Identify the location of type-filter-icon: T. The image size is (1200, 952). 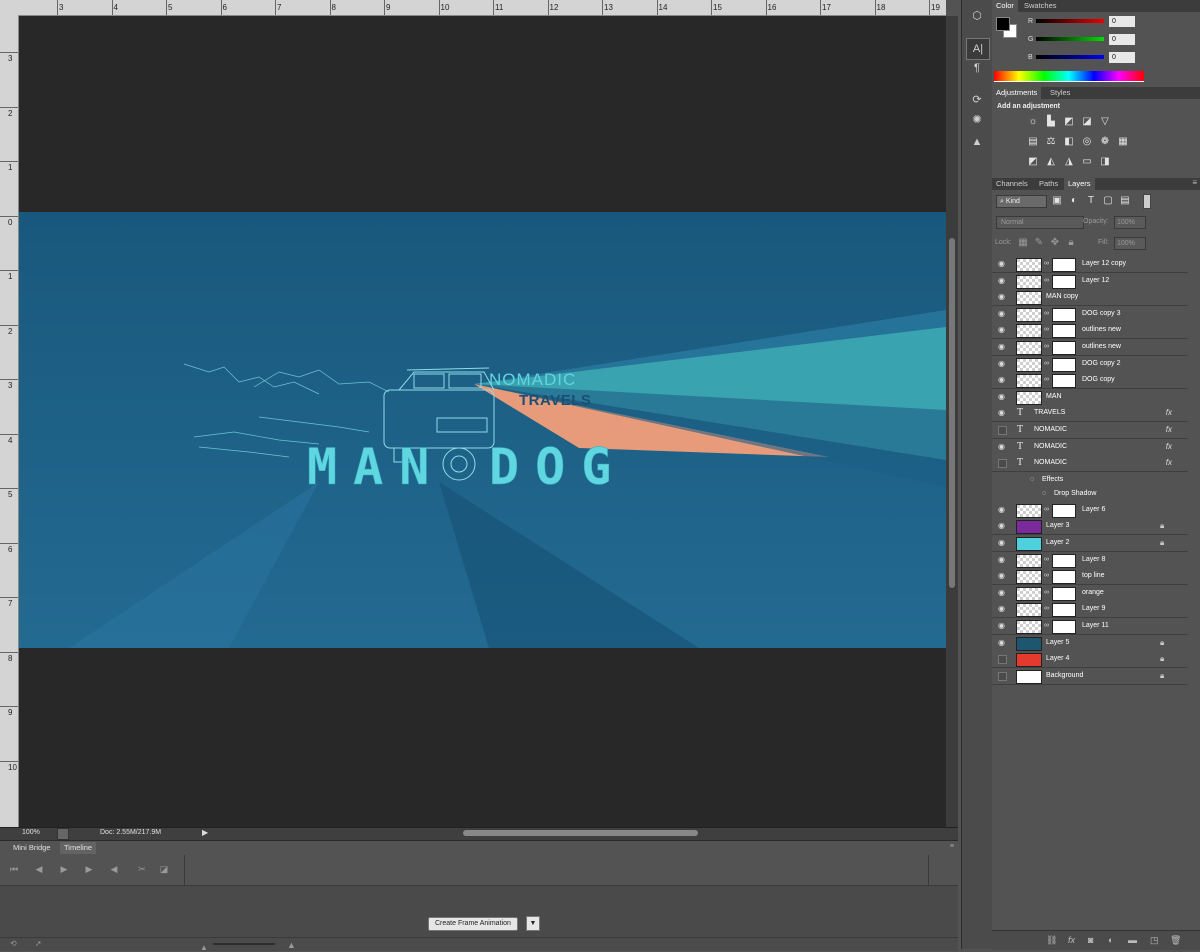
(1091, 201).